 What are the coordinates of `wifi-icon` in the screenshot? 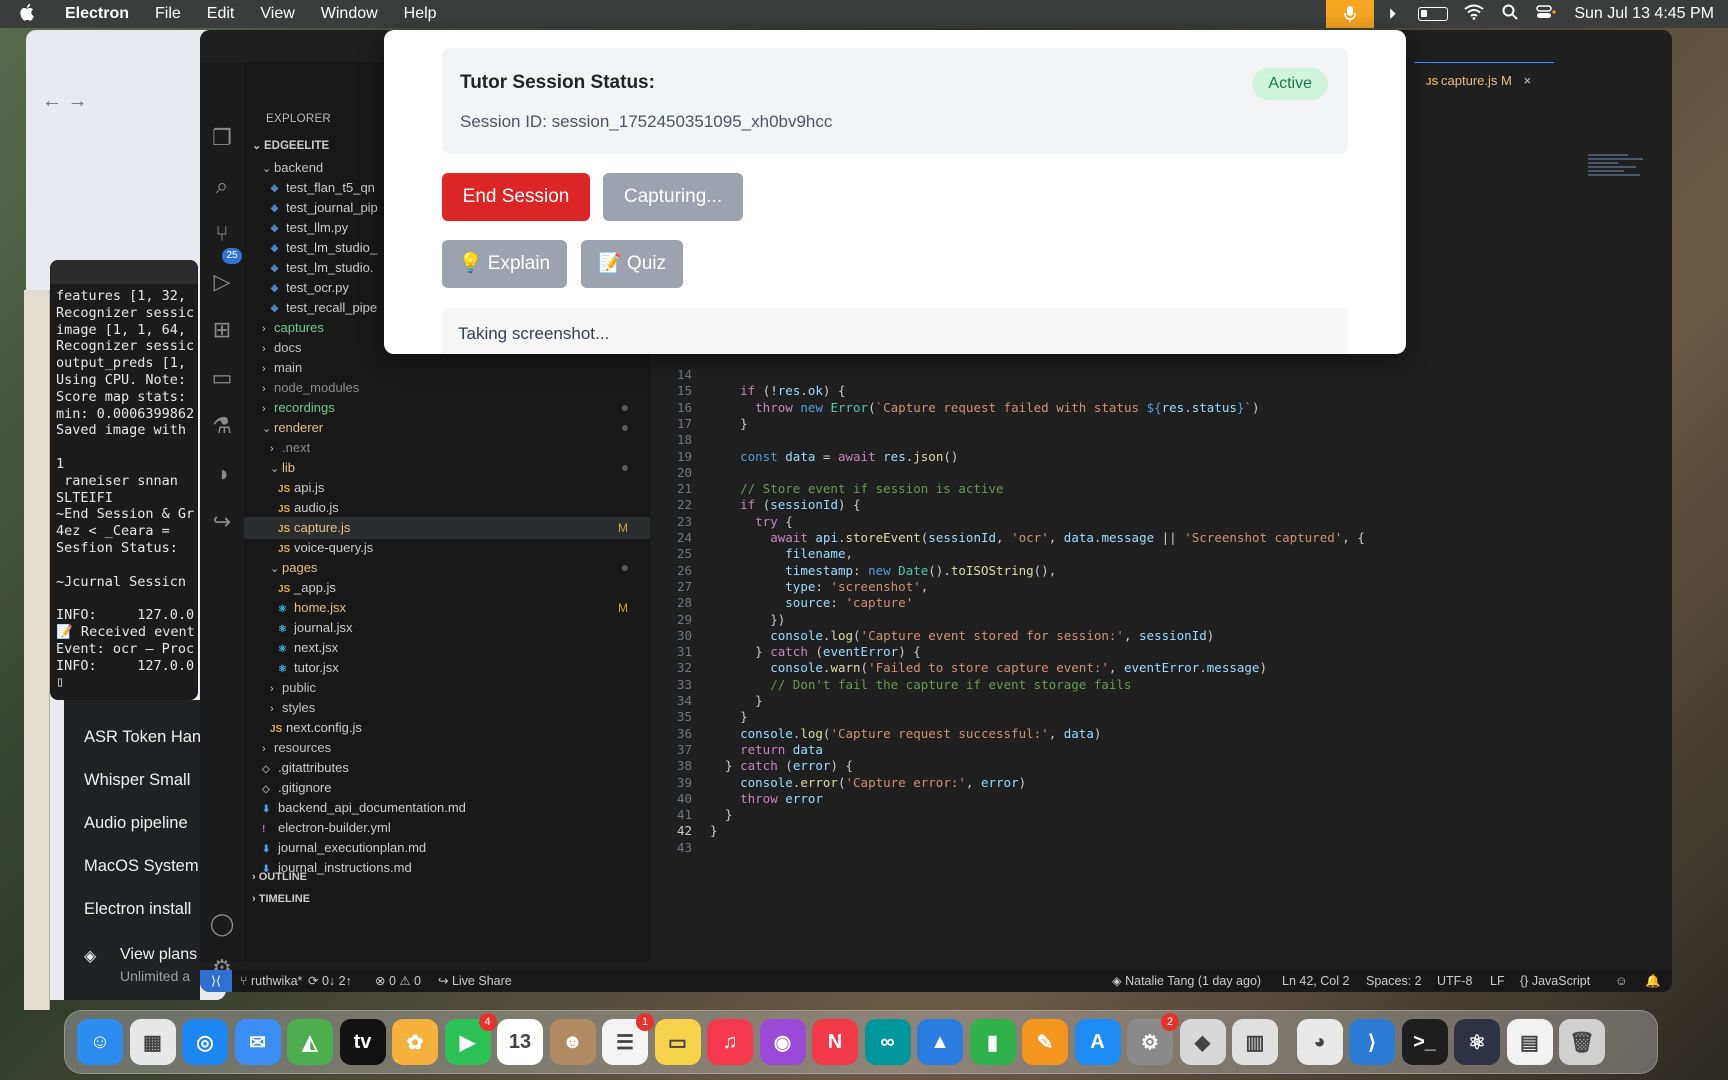 It's located at (1474, 14).